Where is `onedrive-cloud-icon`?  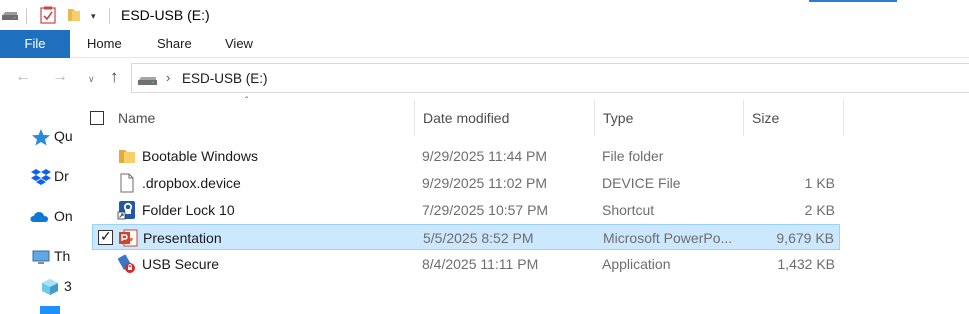 onedrive-cloud-icon is located at coordinates (39, 217).